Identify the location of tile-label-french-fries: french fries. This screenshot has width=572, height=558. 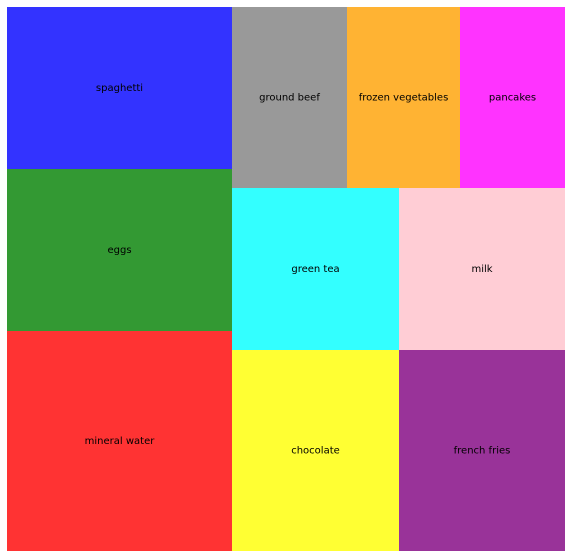
(482, 451).